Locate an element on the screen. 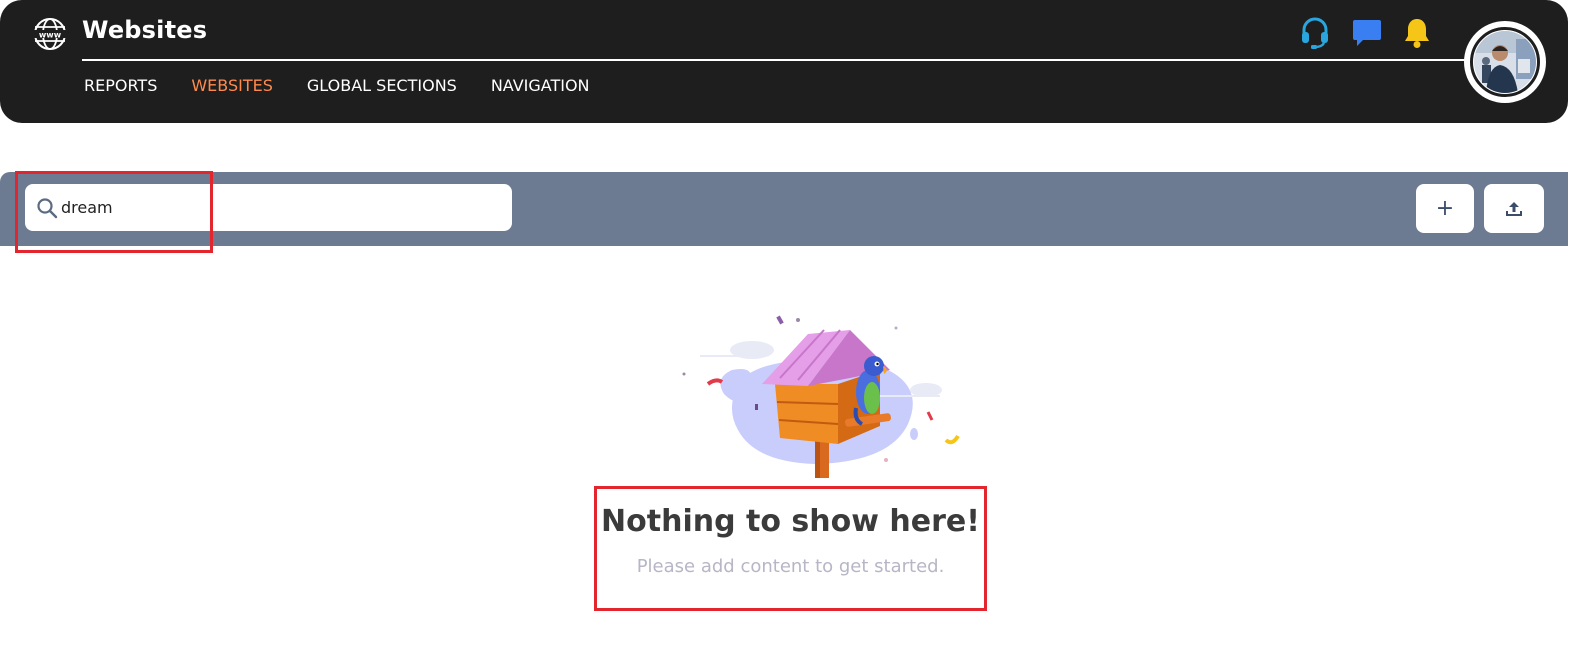 This screenshot has width=1592, height=648. user-avatar is located at coordinates (1505, 62).